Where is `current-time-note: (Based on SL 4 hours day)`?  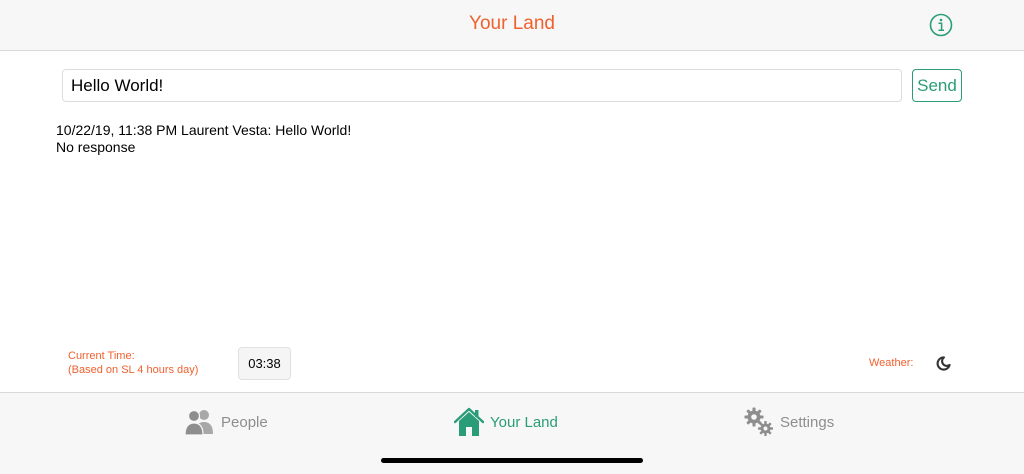
current-time-note: (Based on SL 4 hours day) is located at coordinates (133, 370).